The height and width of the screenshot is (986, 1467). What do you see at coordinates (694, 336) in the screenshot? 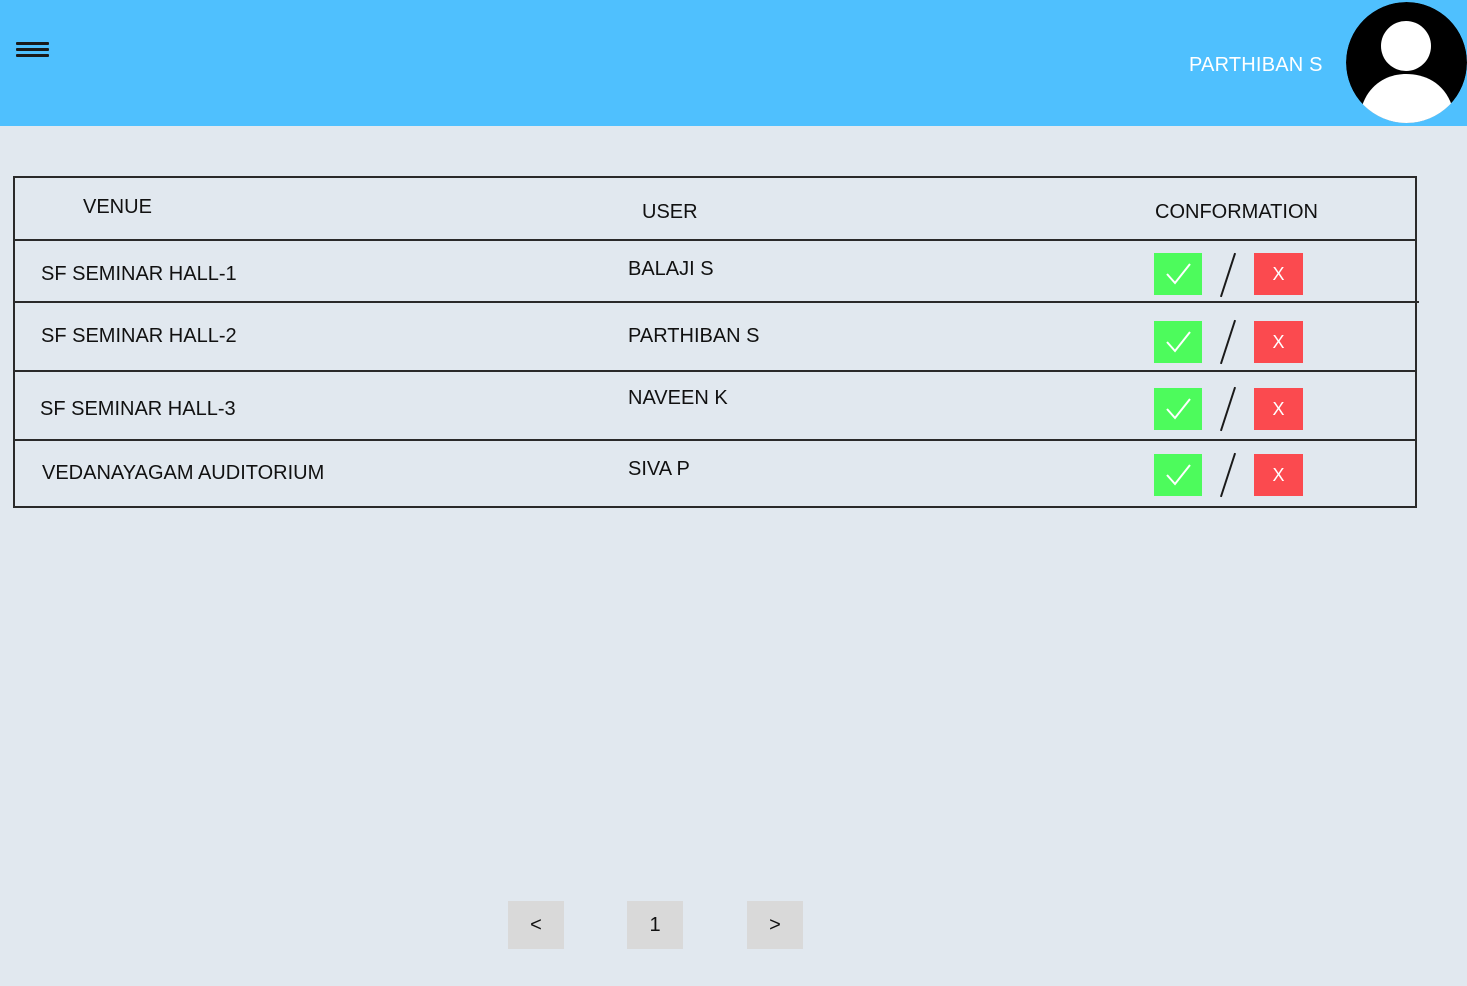
I see `user-cell: PARTHIBAN S` at bounding box center [694, 336].